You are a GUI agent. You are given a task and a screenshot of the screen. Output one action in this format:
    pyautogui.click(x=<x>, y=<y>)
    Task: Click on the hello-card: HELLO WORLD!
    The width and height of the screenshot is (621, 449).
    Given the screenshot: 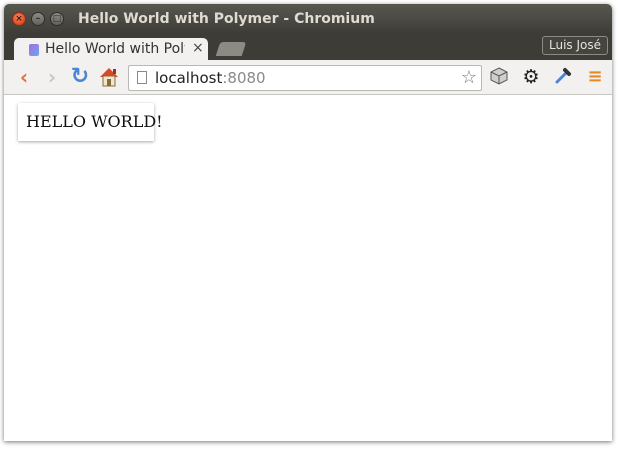 What is the action you would take?
    pyautogui.click(x=90, y=122)
    